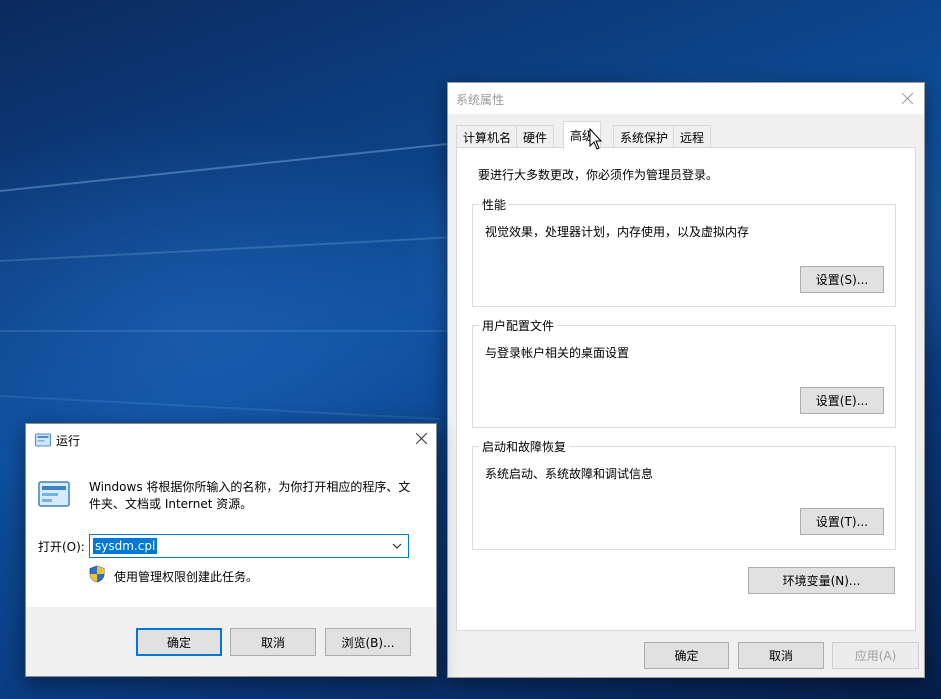 The height and width of the screenshot is (699, 941). I want to click on apply-button: 应用(A), so click(875, 655).